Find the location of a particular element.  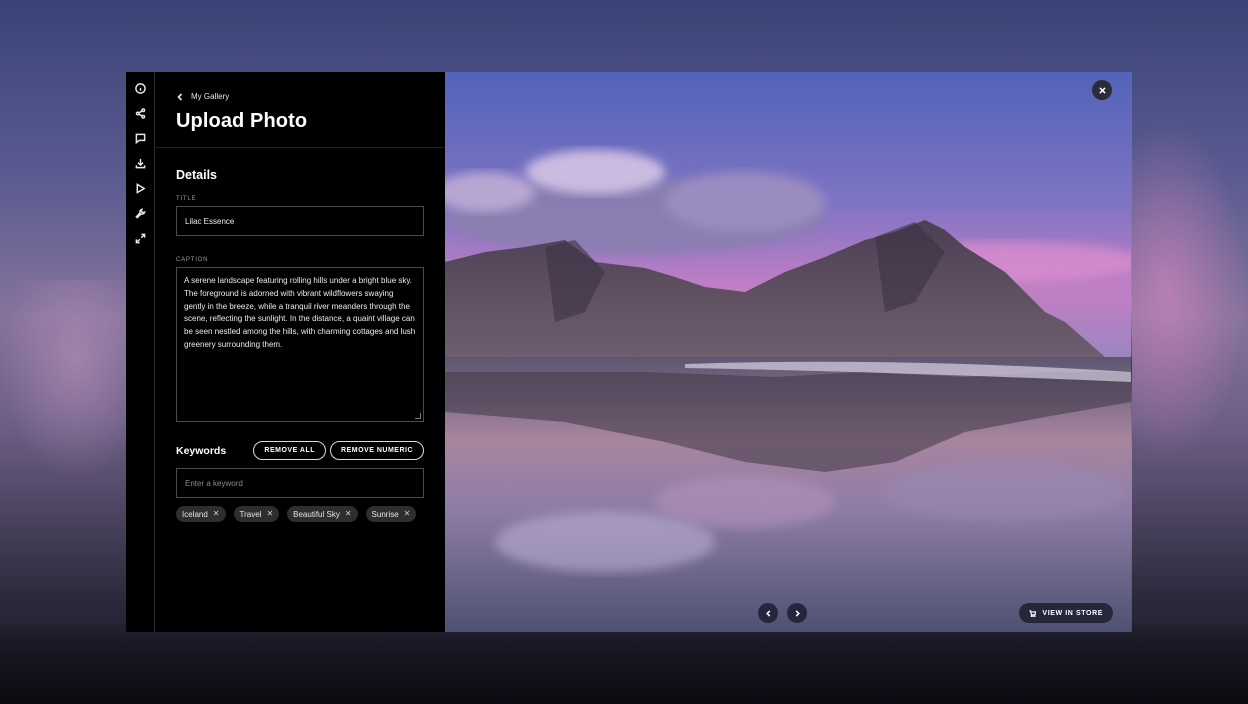

keyword-tag: Travel ✕ is located at coordinates (256, 514).